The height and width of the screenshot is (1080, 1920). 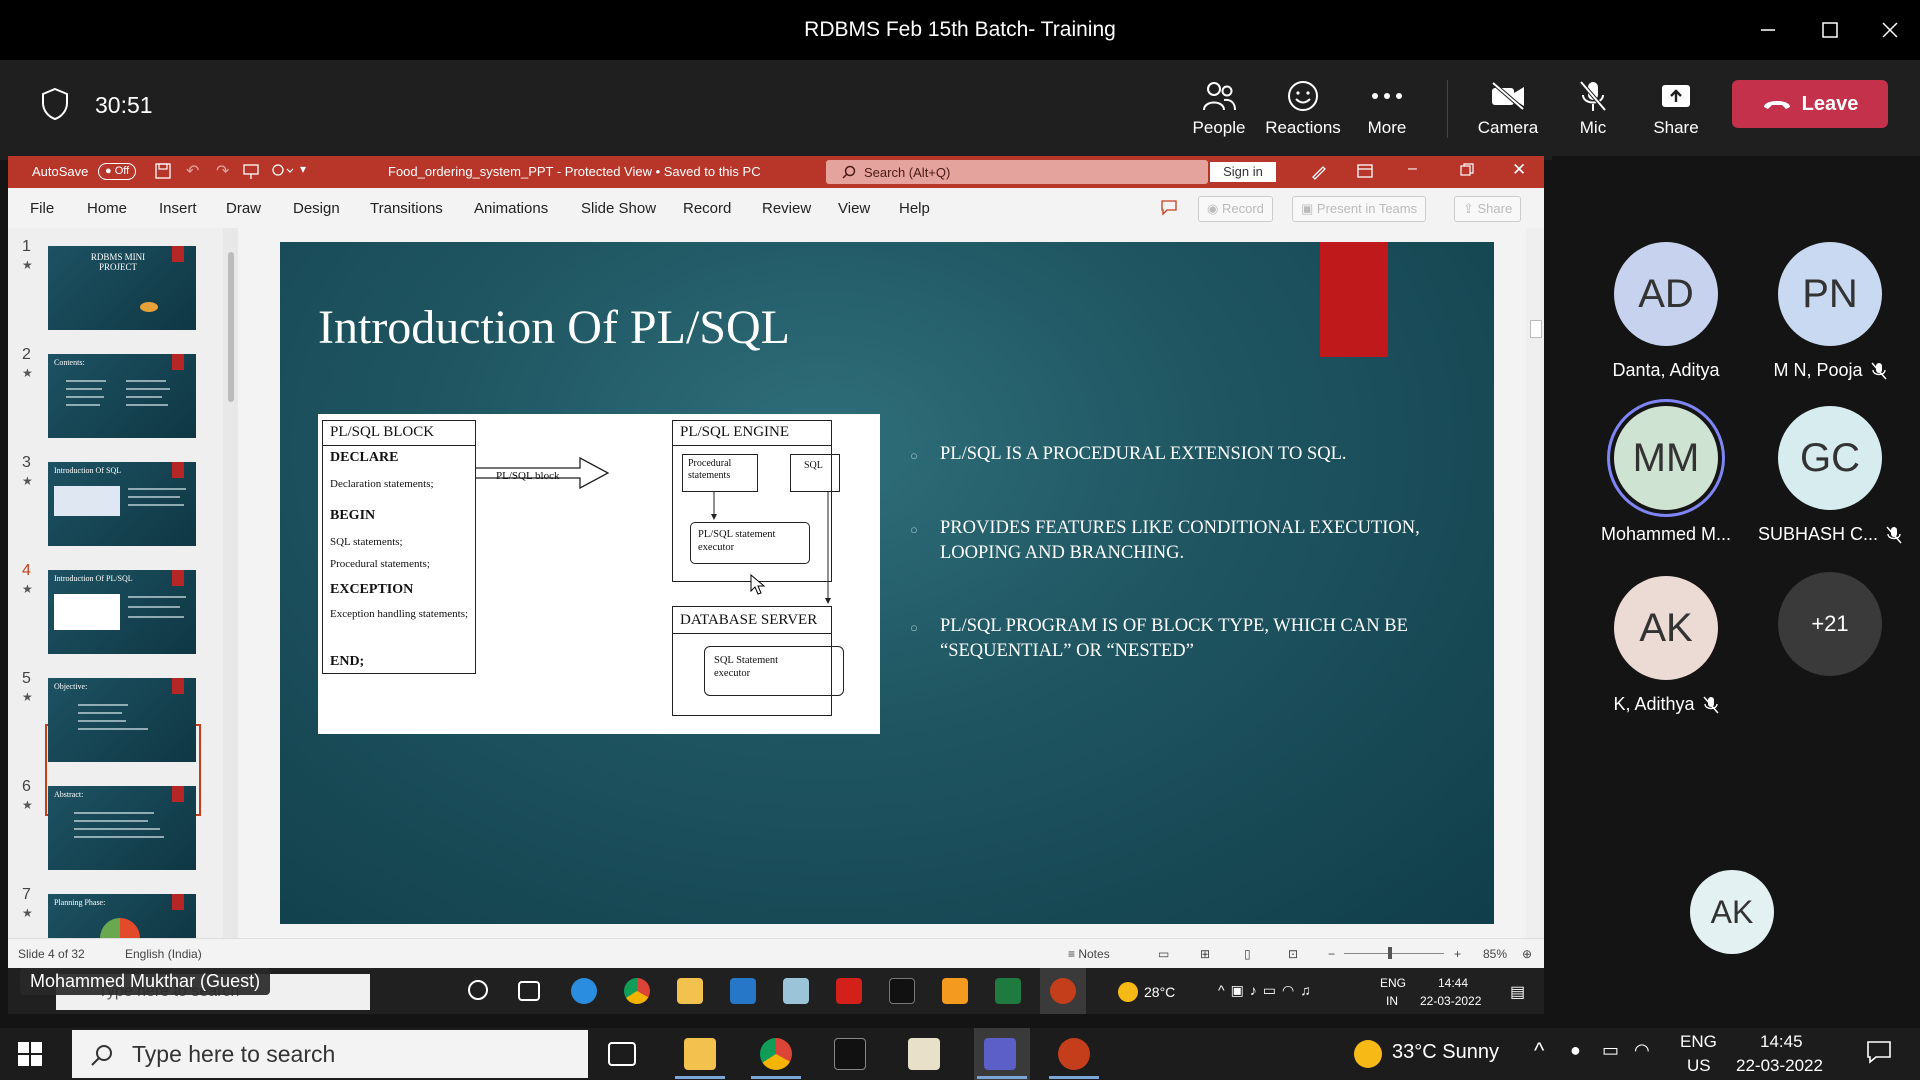 What do you see at coordinates (1247, 954) in the screenshot?
I see `reading-view-icon: ▯` at bounding box center [1247, 954].